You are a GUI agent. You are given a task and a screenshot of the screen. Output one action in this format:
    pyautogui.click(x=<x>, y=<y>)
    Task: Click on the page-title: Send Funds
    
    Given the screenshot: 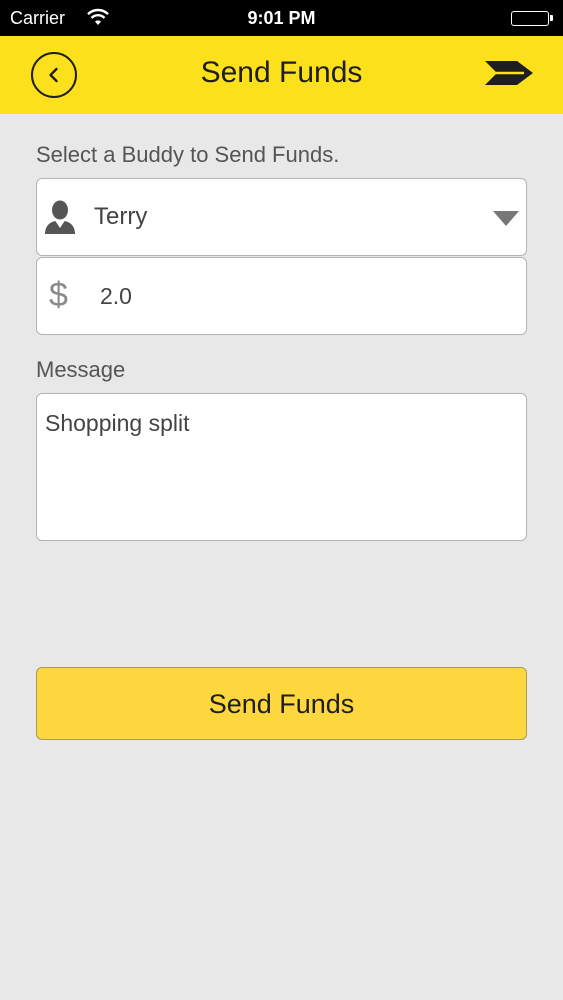 What is the action you would take?
    pyautogui.click(x=281, y=72)
    